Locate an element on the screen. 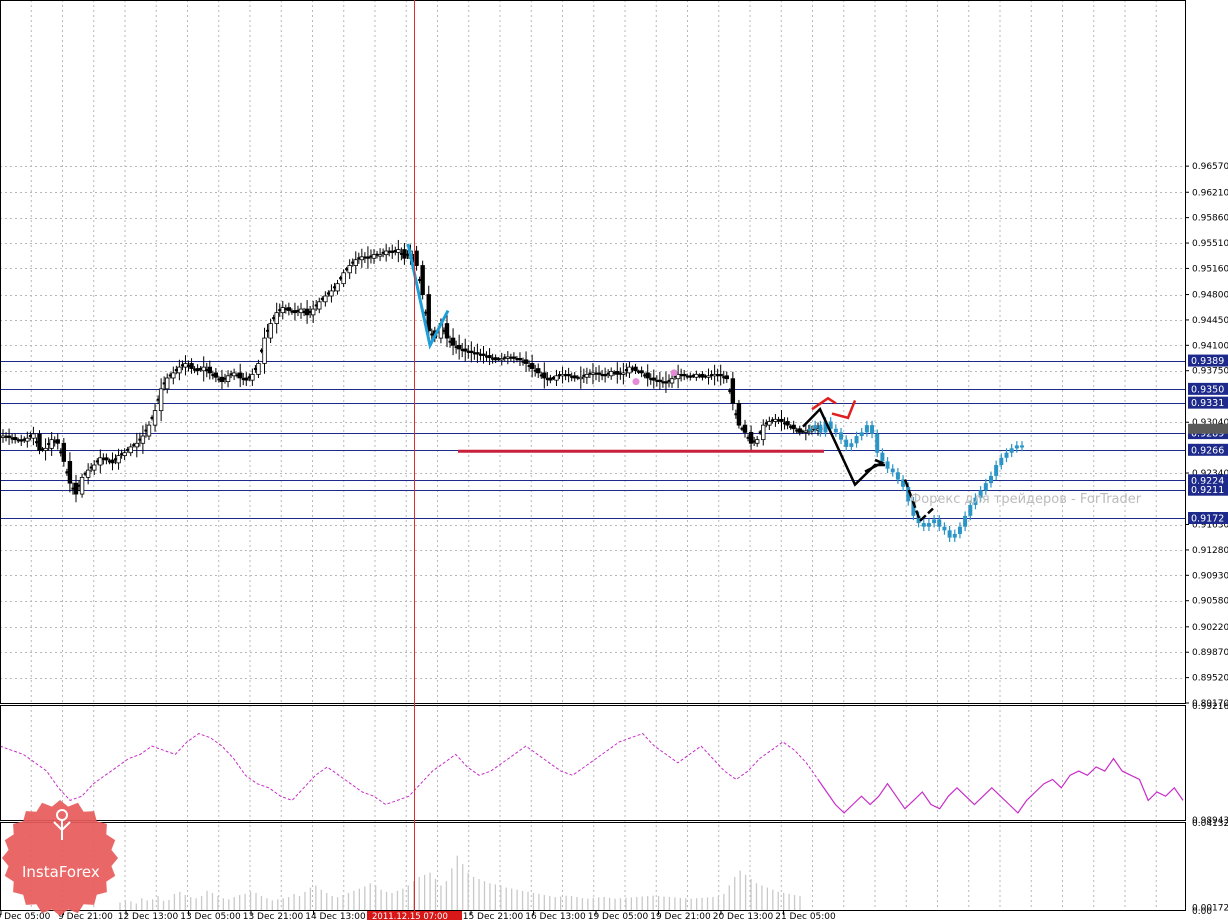 This screenshot has width=1228, height=924. y-tick-label: 0.96570 is located at coordinates (1210, 167).